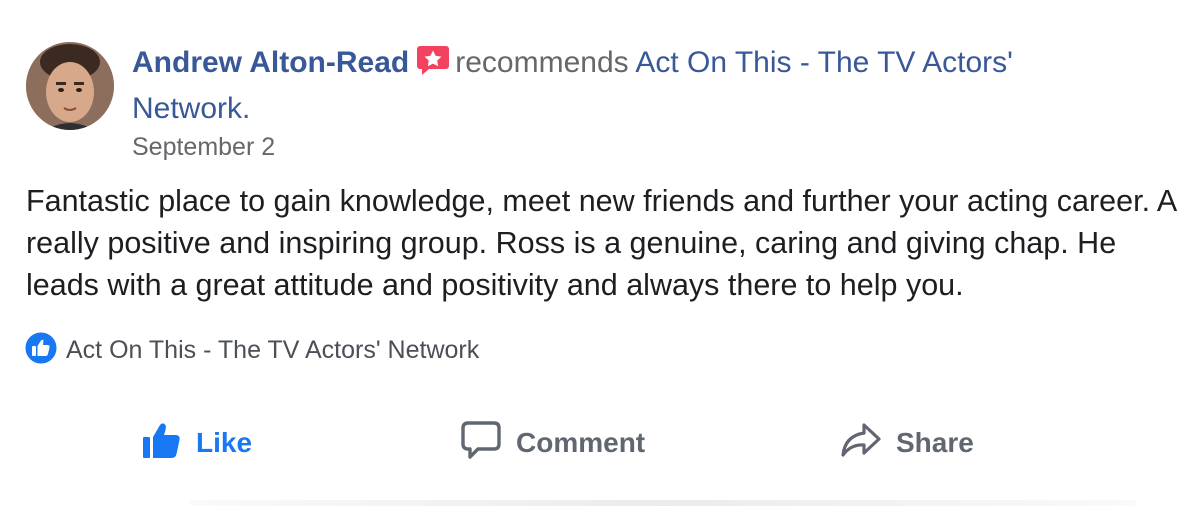 Image resolution: width=1192 pixels, height=514 pixels. I want to click on thumbs-up-icon, so click(162, 443).